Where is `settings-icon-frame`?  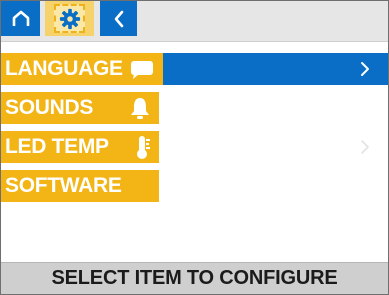 settings-icon-frame is located at coordinates (69, 18).